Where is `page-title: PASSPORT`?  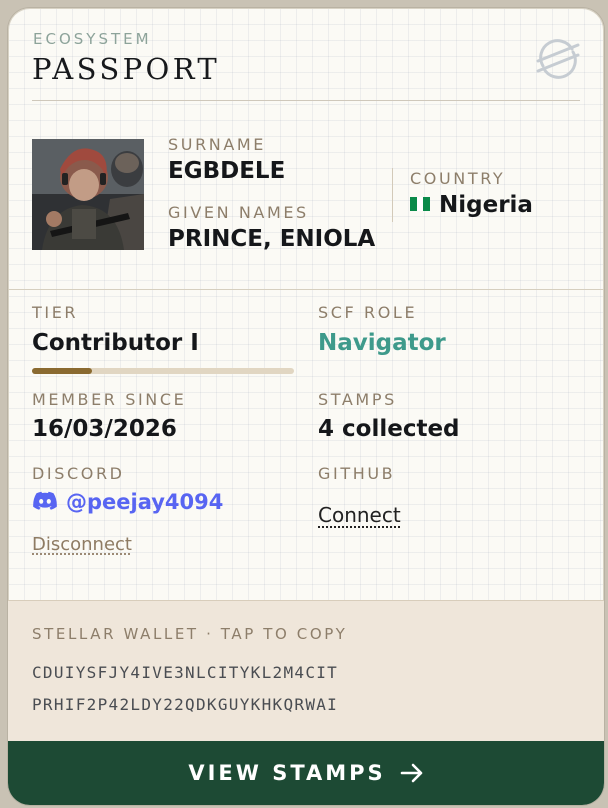 page-title: PASSPORT is located at coordinates (126, 69).